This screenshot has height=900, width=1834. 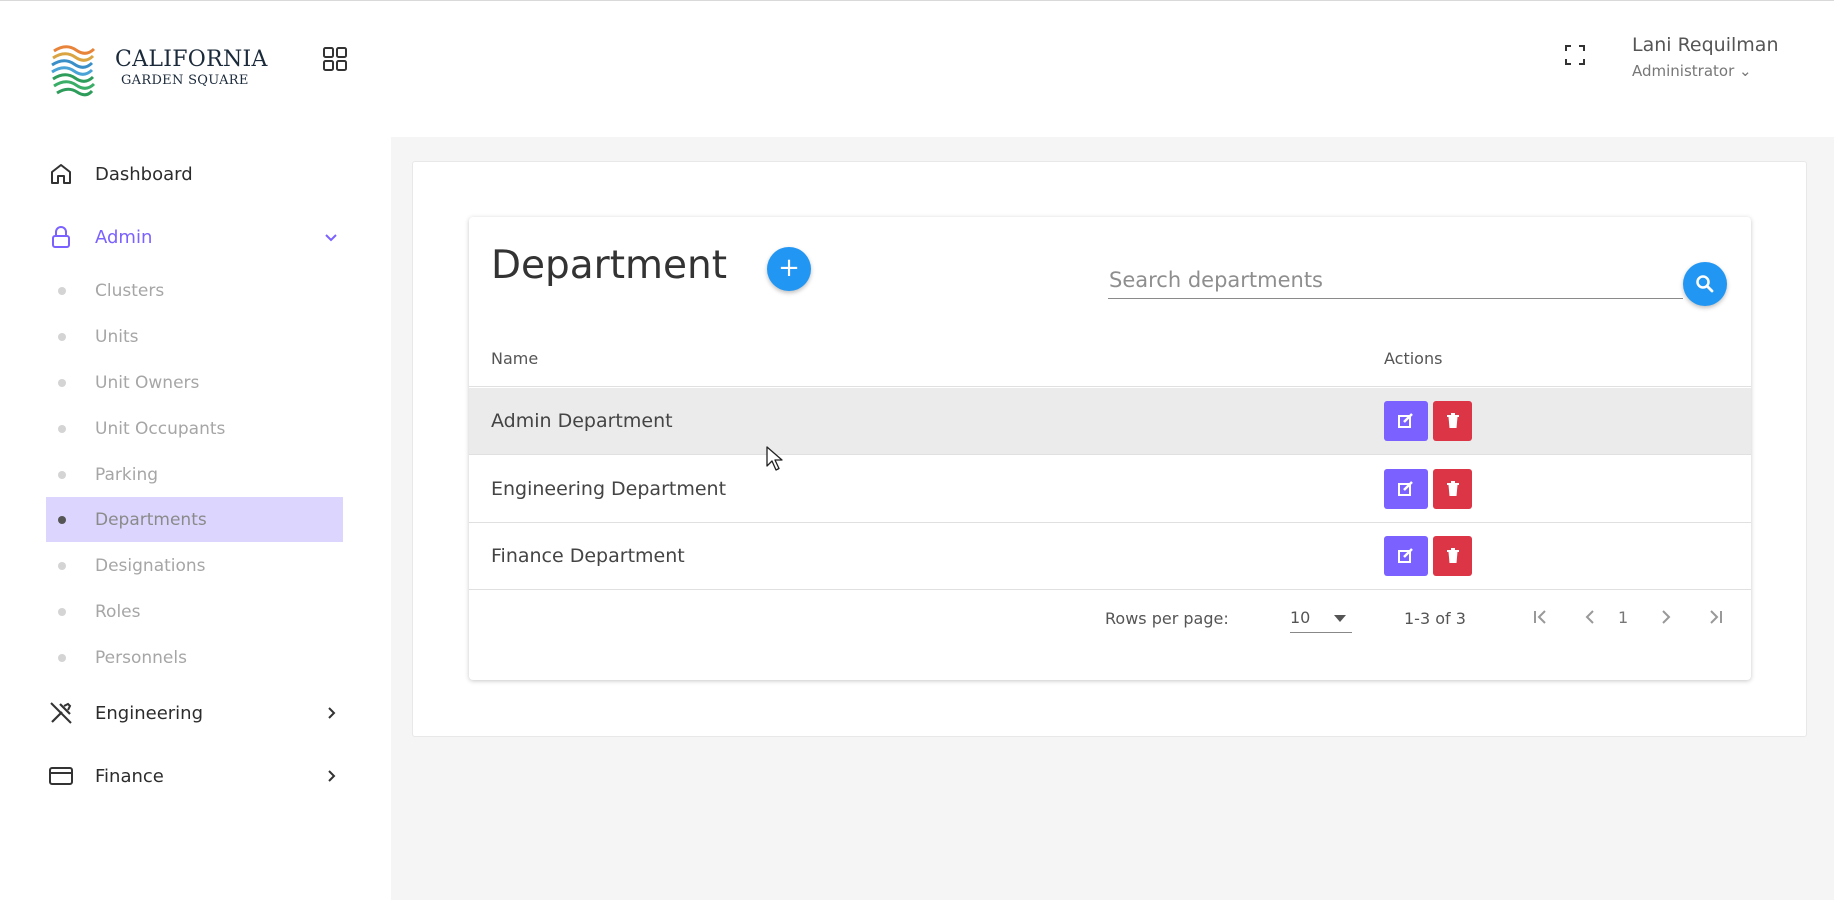 I want to click on page-number: 1, so click(x=1623, y=617).